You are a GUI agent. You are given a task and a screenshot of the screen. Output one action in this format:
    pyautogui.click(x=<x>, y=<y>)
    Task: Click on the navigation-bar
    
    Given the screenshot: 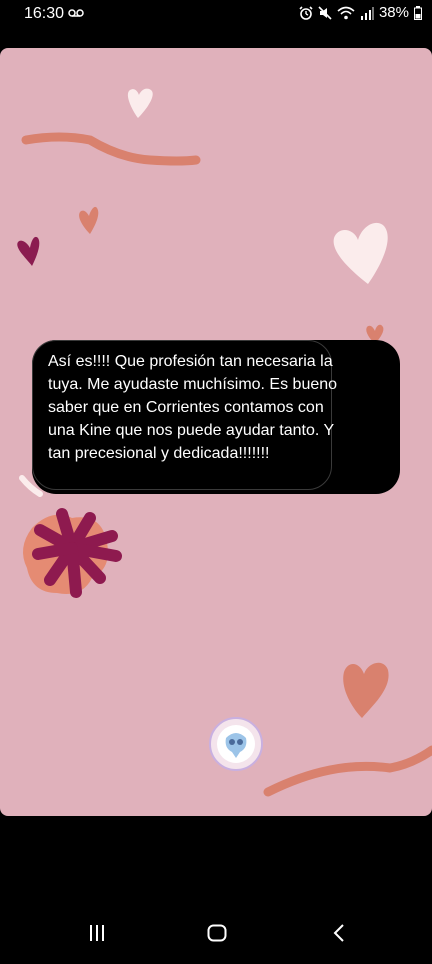 What is the action you would take?
    pyautogui.click(x=216, y=932)
    